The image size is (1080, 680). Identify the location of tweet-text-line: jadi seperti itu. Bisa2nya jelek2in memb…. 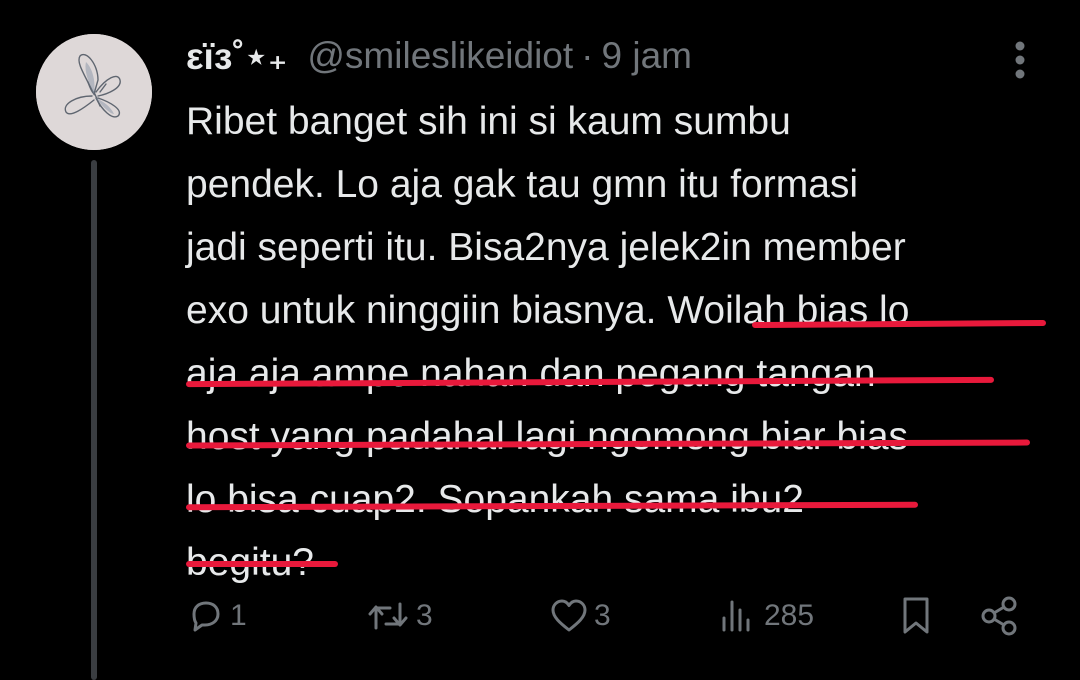
(546, 247).